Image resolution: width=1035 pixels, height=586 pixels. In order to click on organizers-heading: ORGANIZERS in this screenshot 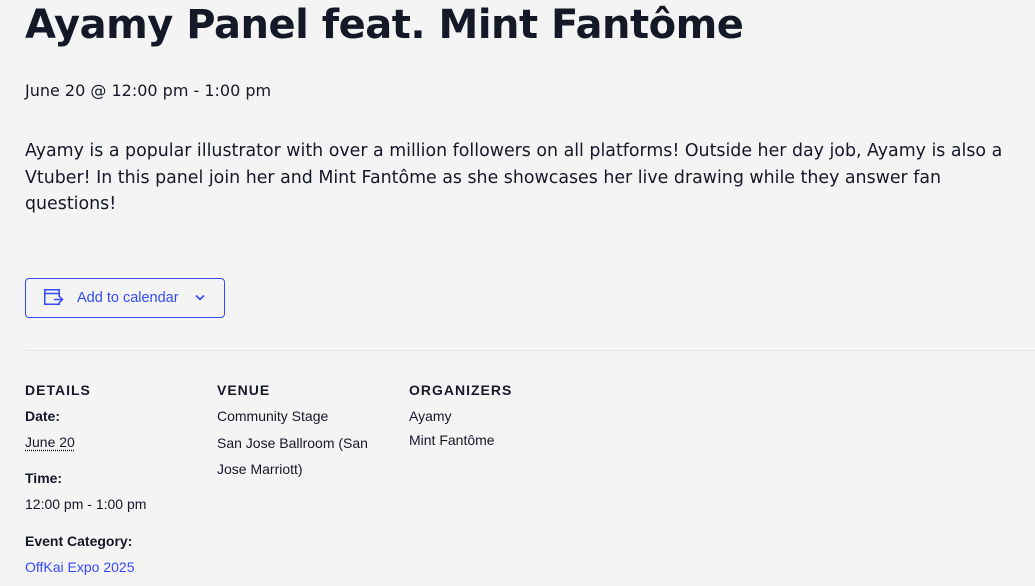, I will do `click(461, 390)`.